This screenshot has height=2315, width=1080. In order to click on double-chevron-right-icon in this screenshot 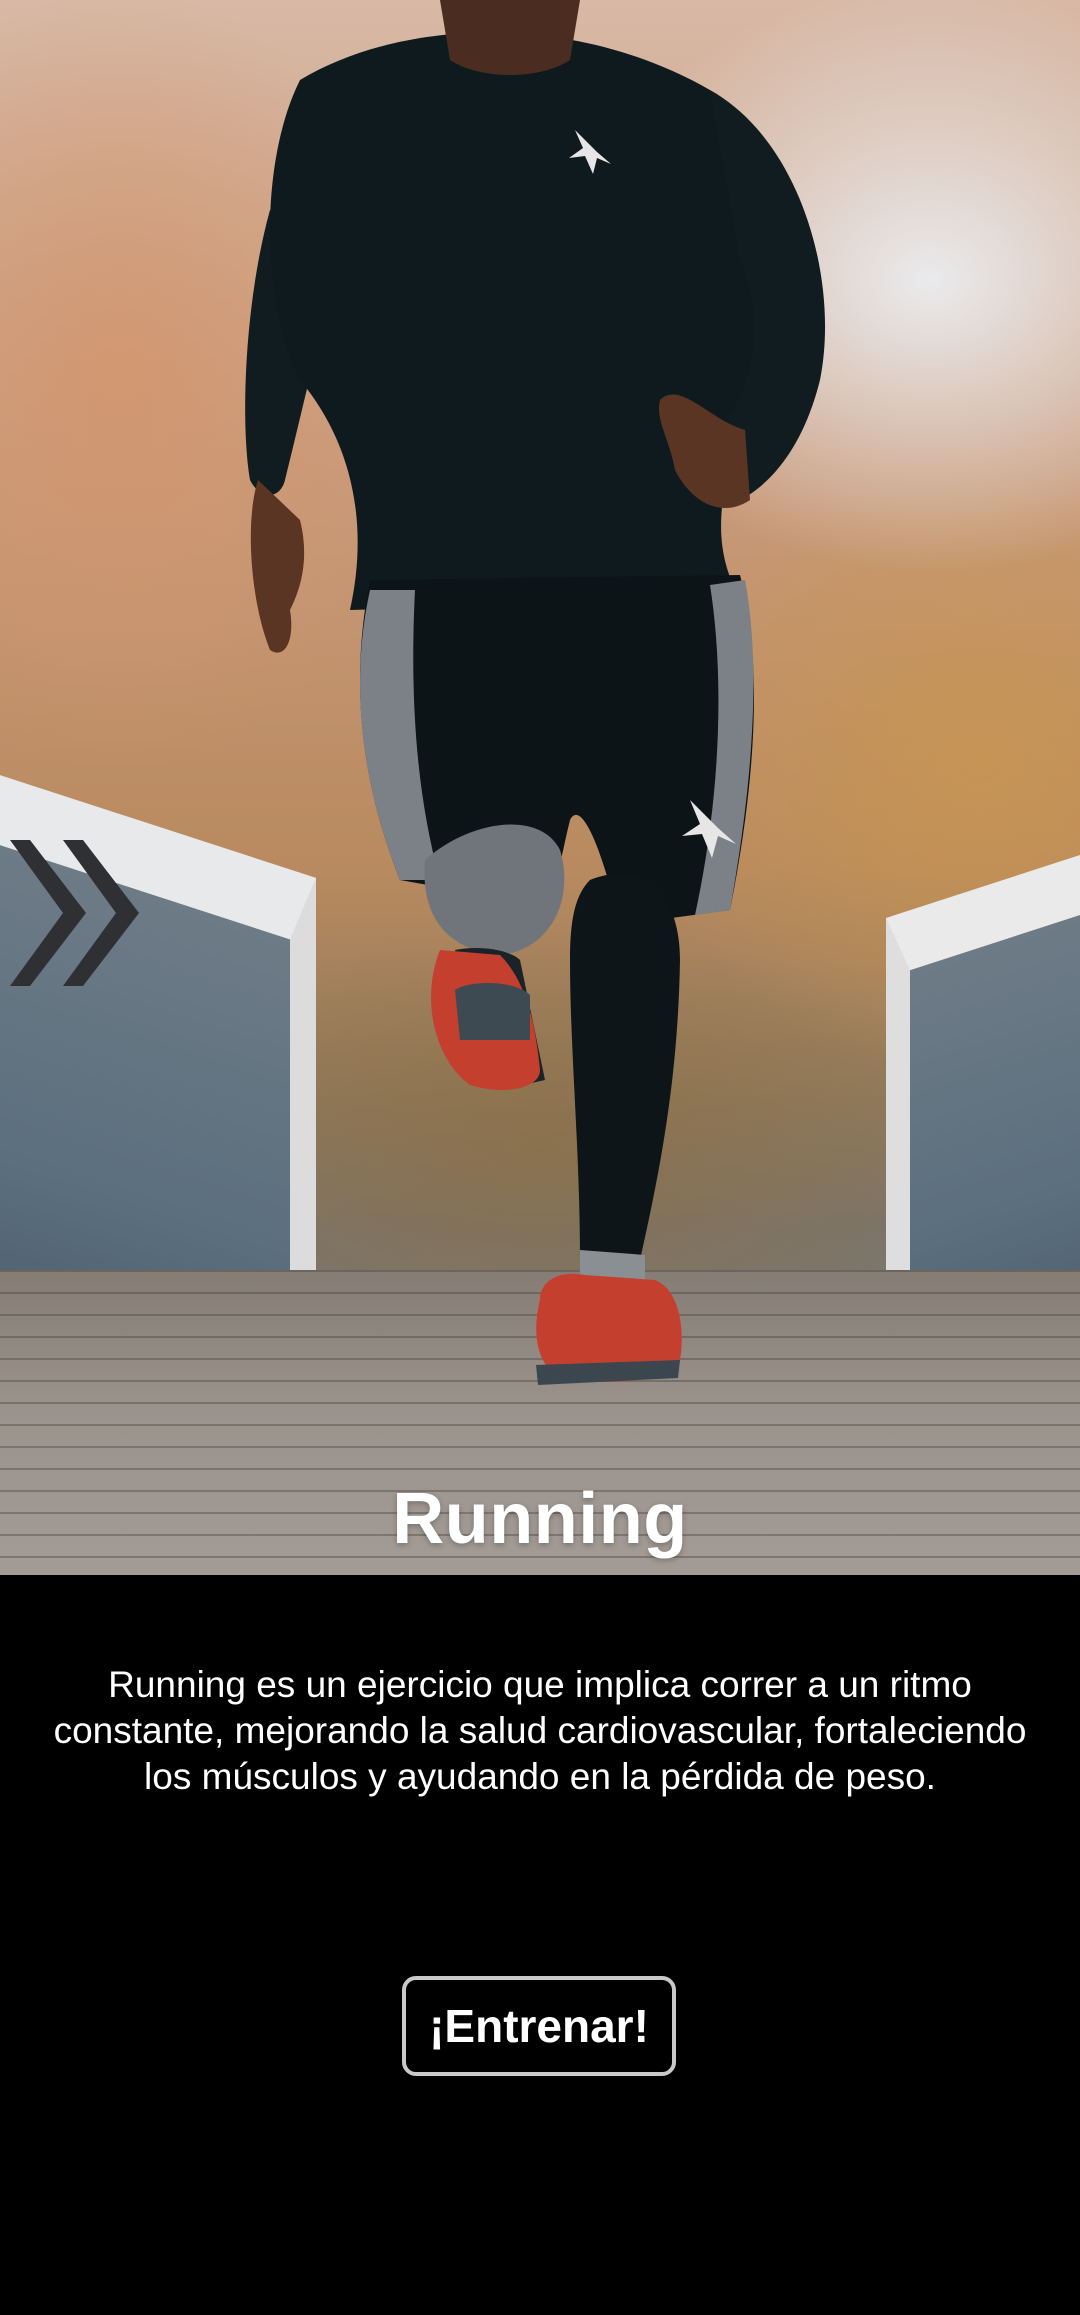, I will do `click(75, 913)`.